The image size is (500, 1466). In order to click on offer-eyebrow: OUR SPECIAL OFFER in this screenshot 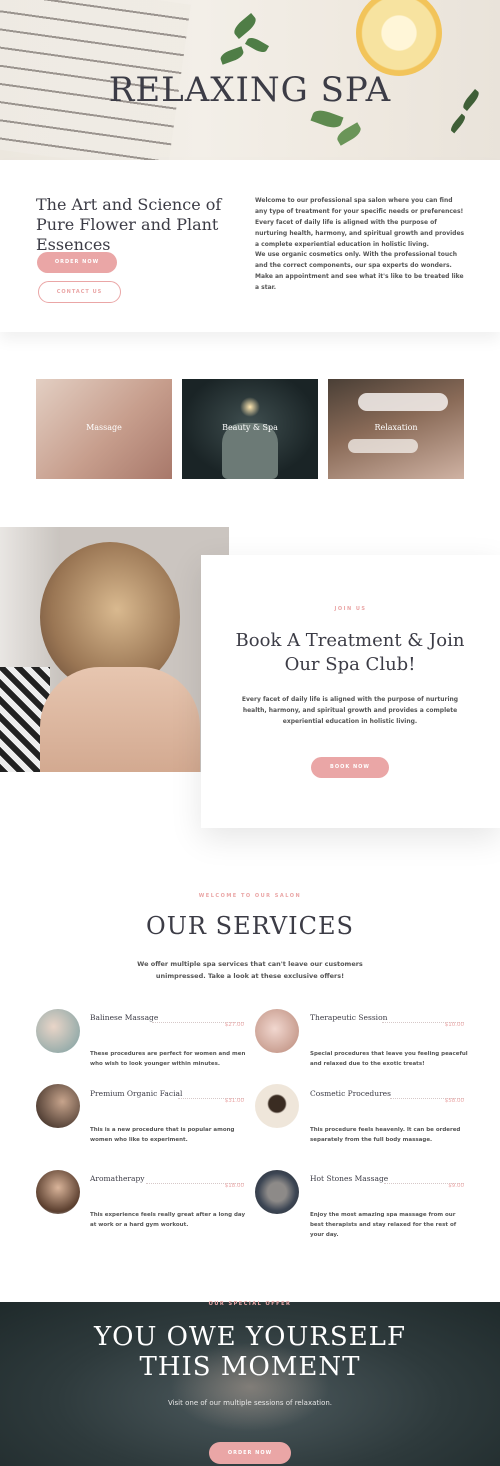, I will do `click(250, 1304)`.